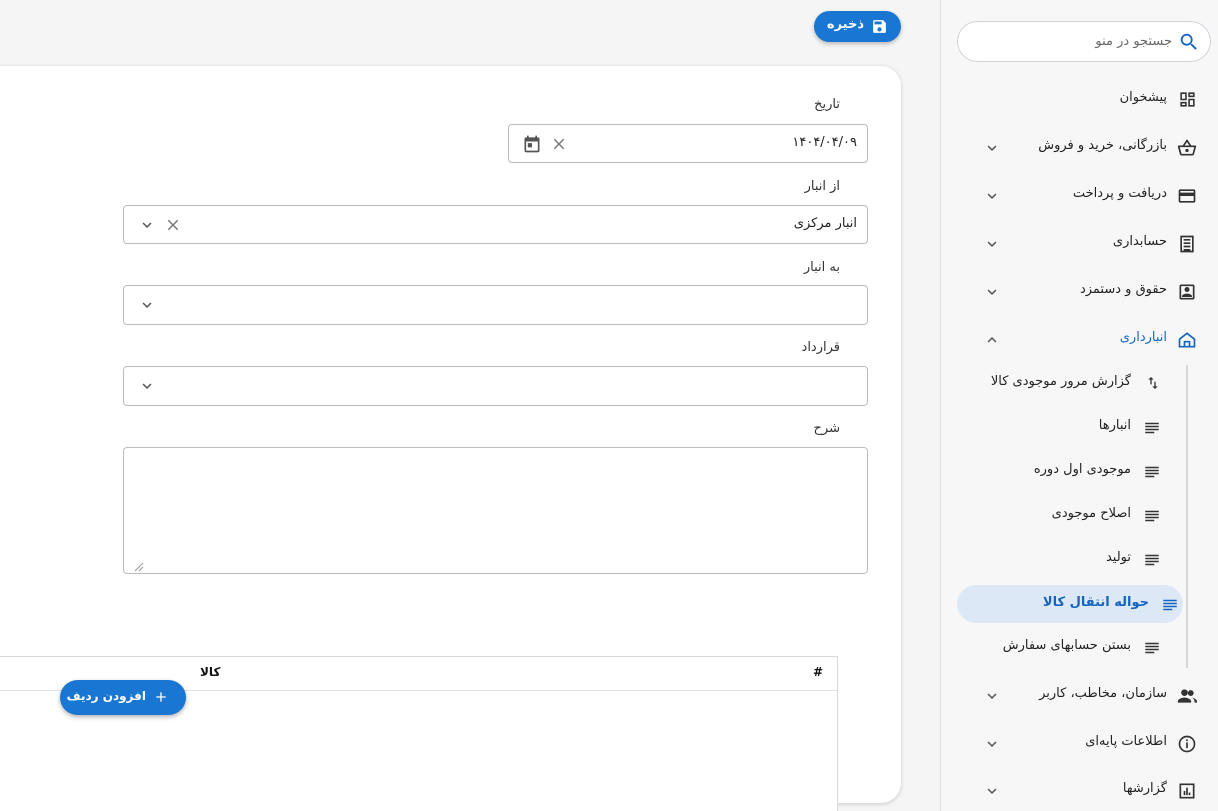 The height and width of the screenshot is (811, 1218). I want to click on dashboard-icon, so click(1187, 99).